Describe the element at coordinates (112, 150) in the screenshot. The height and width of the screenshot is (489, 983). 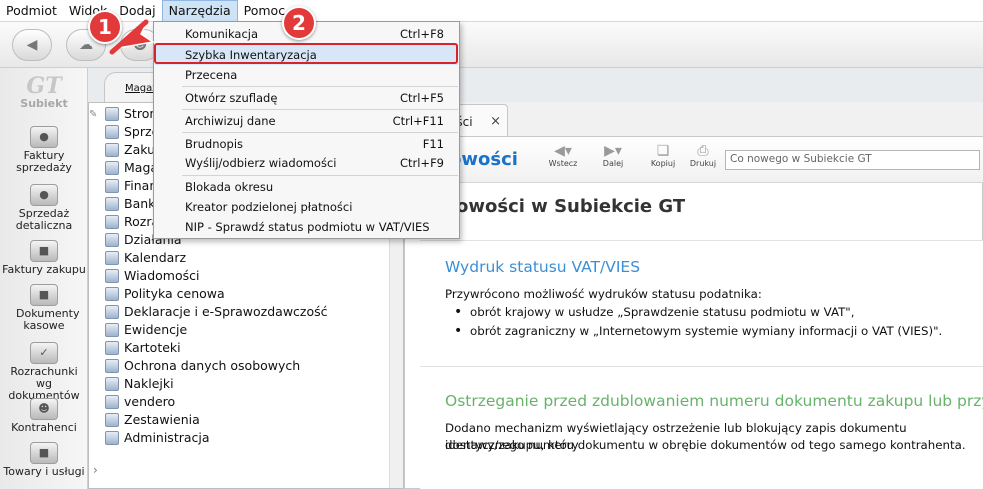
I see `purchase-icon` at that location.